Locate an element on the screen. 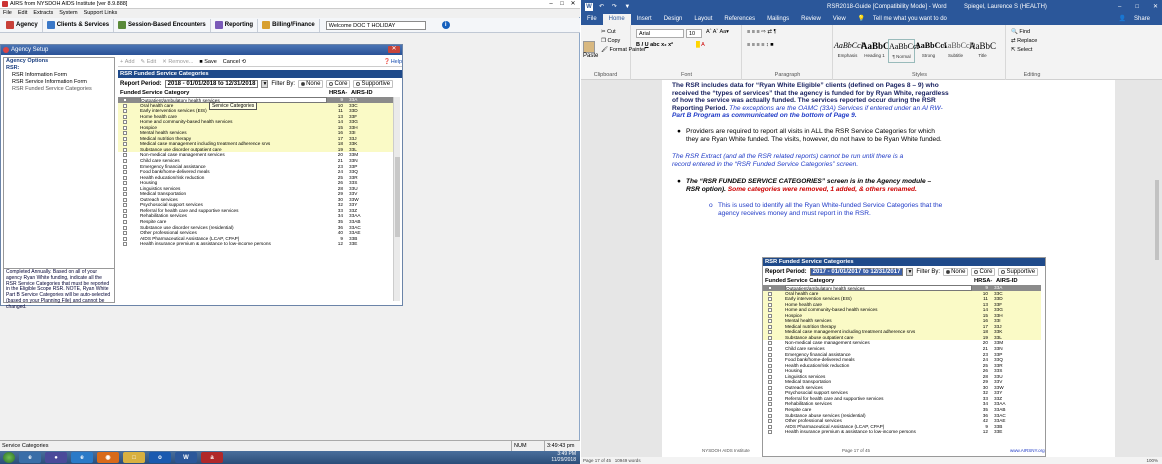  tab-view: View is located at coordinates (839, 19).